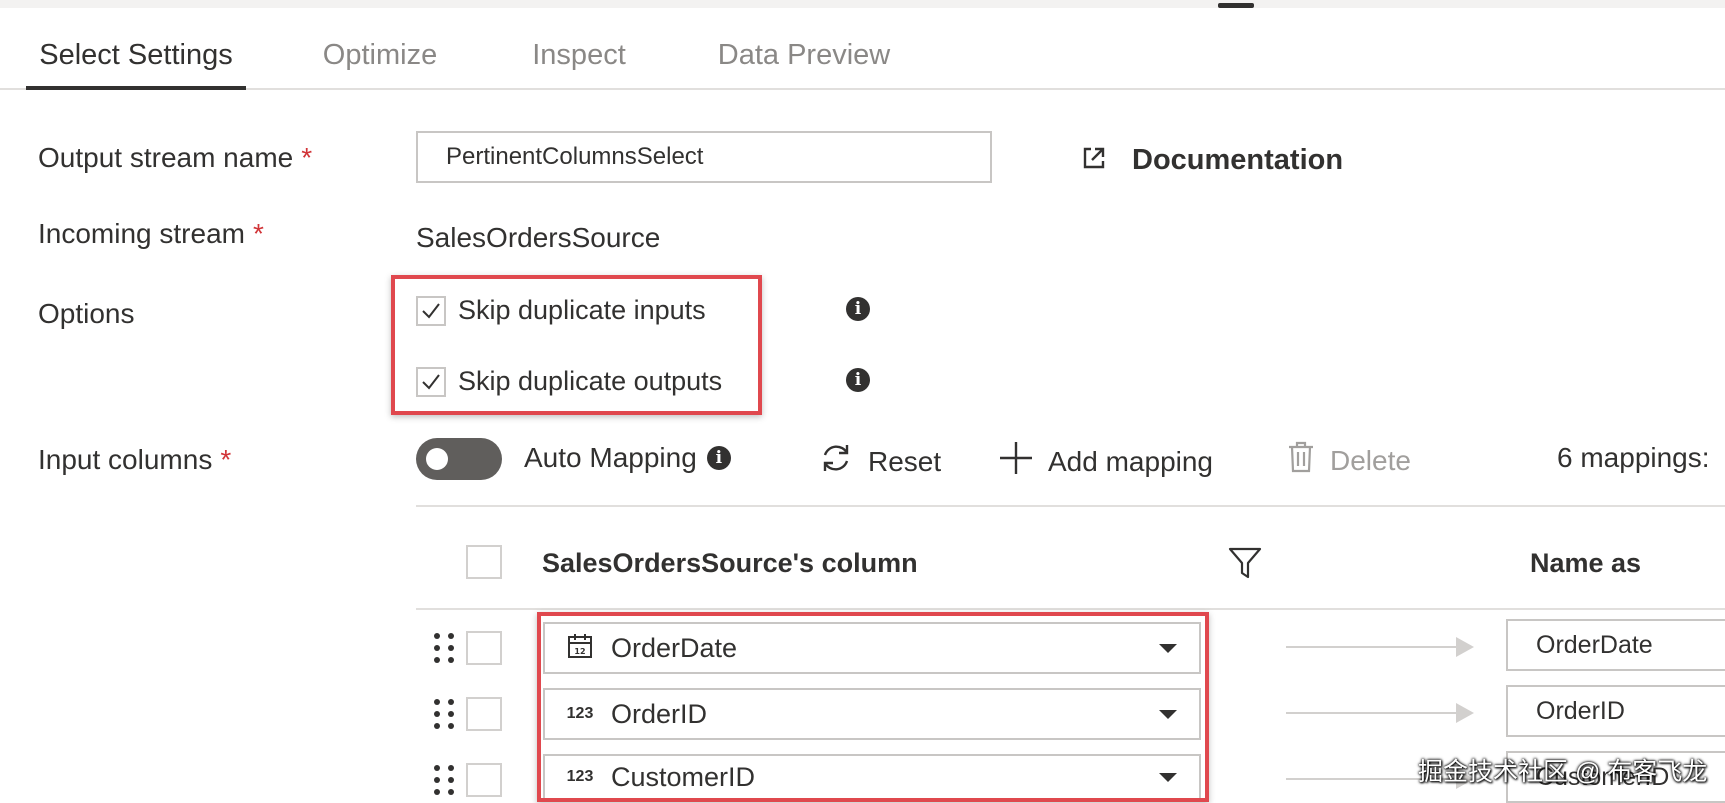  I want to click on name-as-header: Name as, so click(1586, 563).